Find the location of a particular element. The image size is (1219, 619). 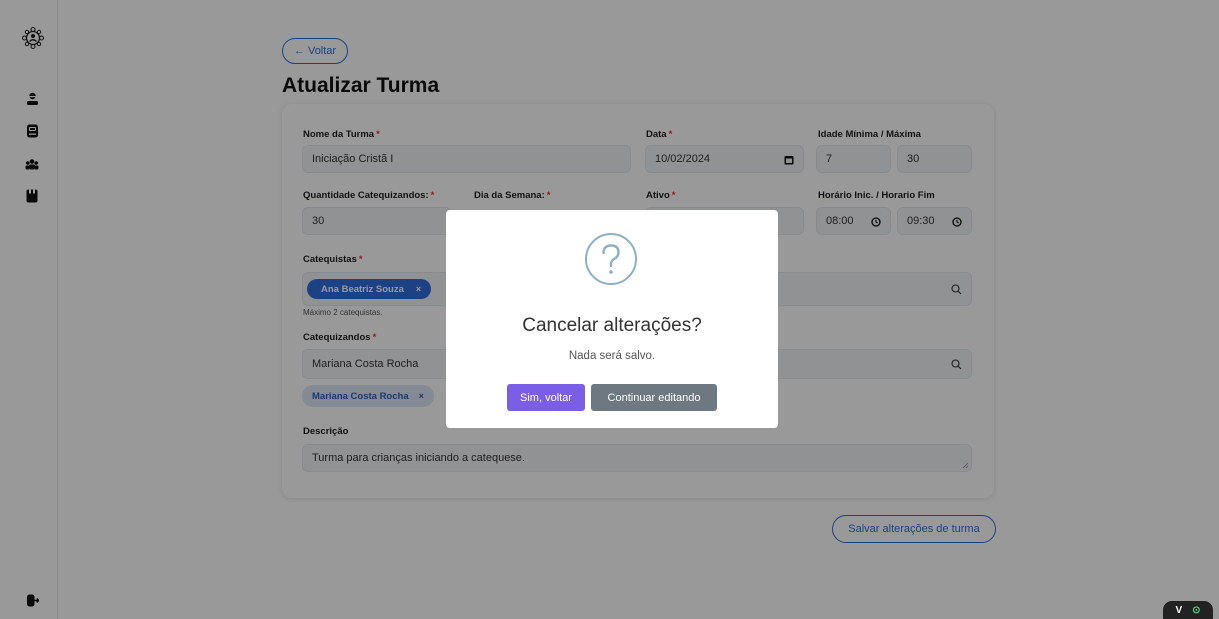

question-icon is located at coordinates (611, 259).